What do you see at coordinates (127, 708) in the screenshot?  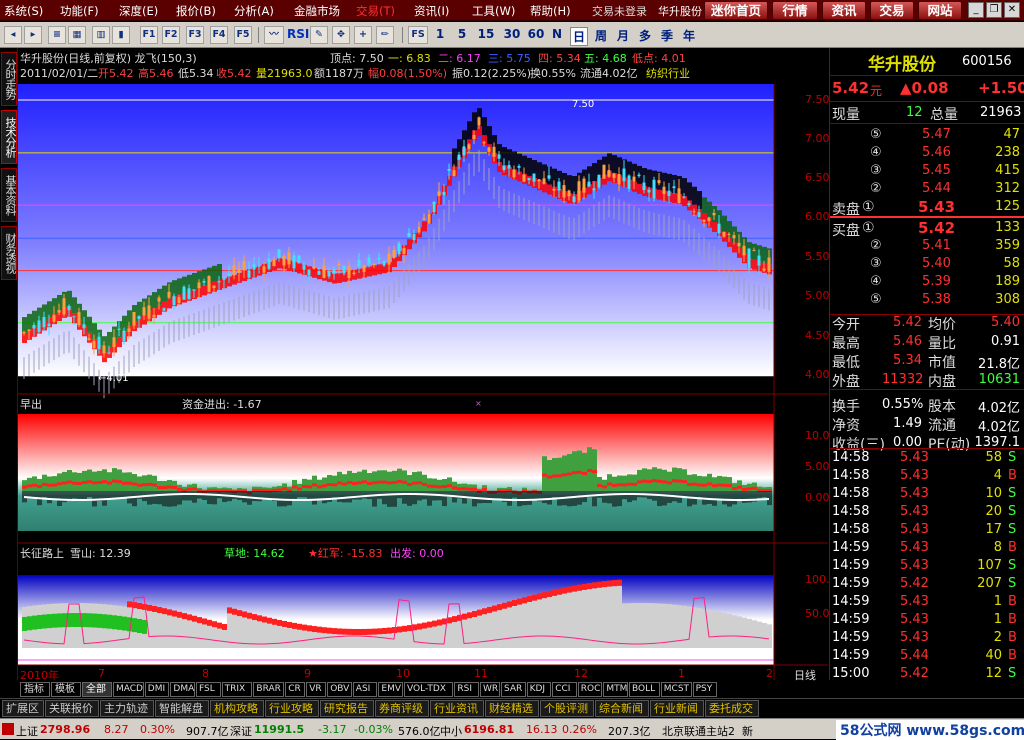 I see `info-tab: 主力轨迹` at bounding box center [127, 708].